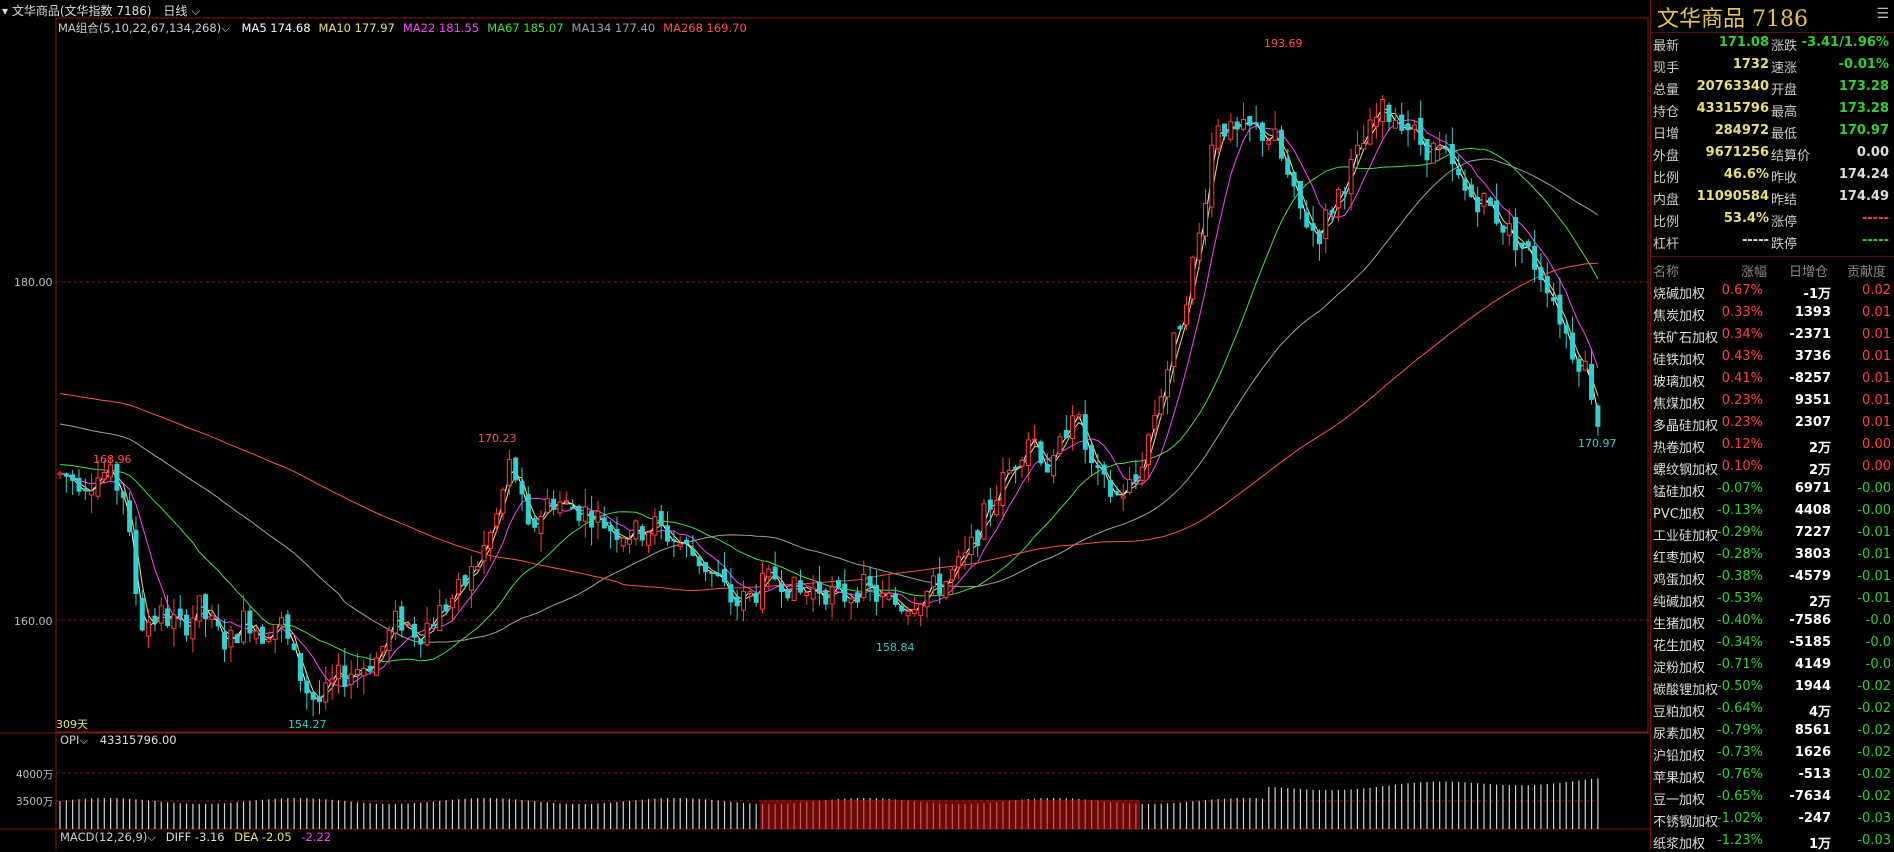  Describe the element at coordinates (1876, 444) in the screenshot. I see `table-cell-contribution: 0.00` at that location.